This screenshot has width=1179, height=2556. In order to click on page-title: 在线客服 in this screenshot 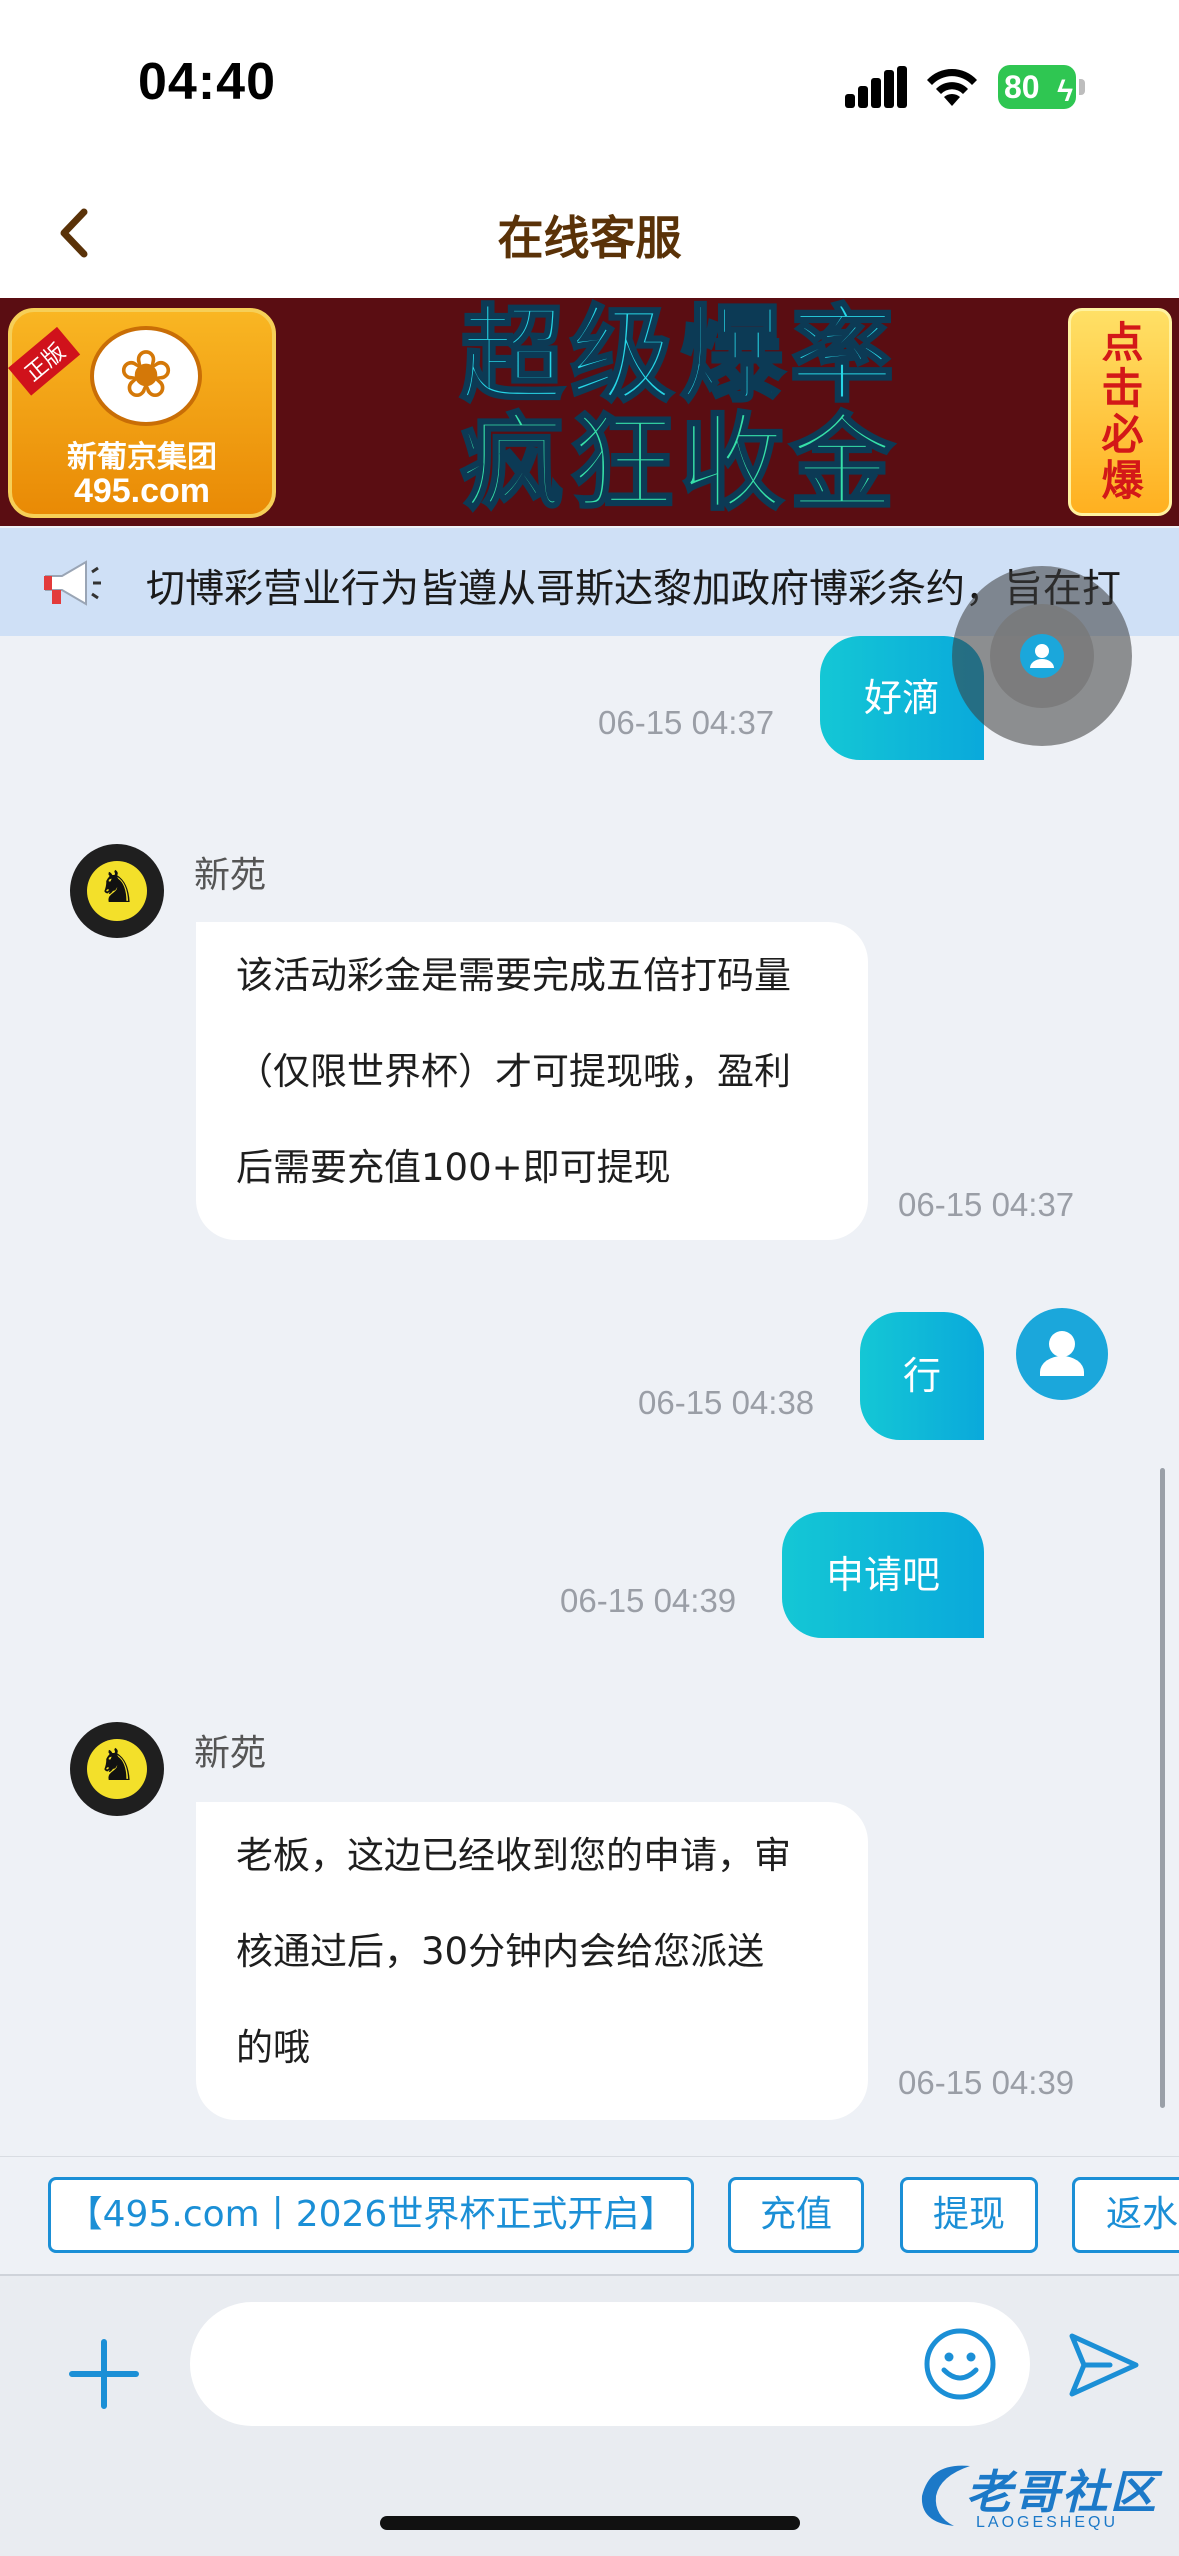, I will do `click(589, 238)`.